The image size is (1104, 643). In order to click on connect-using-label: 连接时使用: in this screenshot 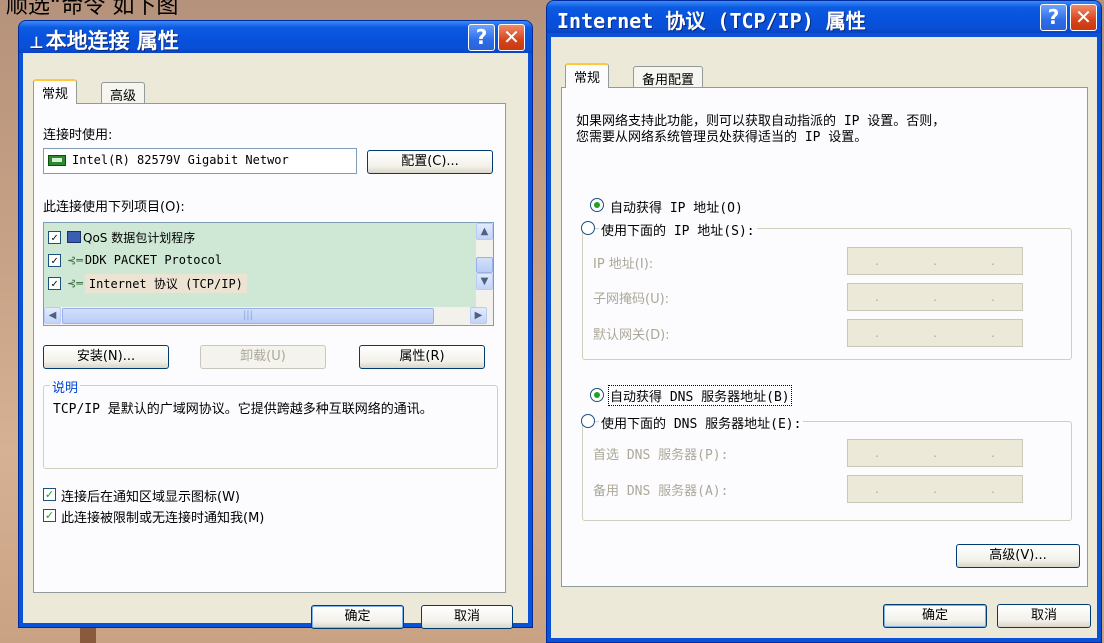, I will do `click(78, 135)`.